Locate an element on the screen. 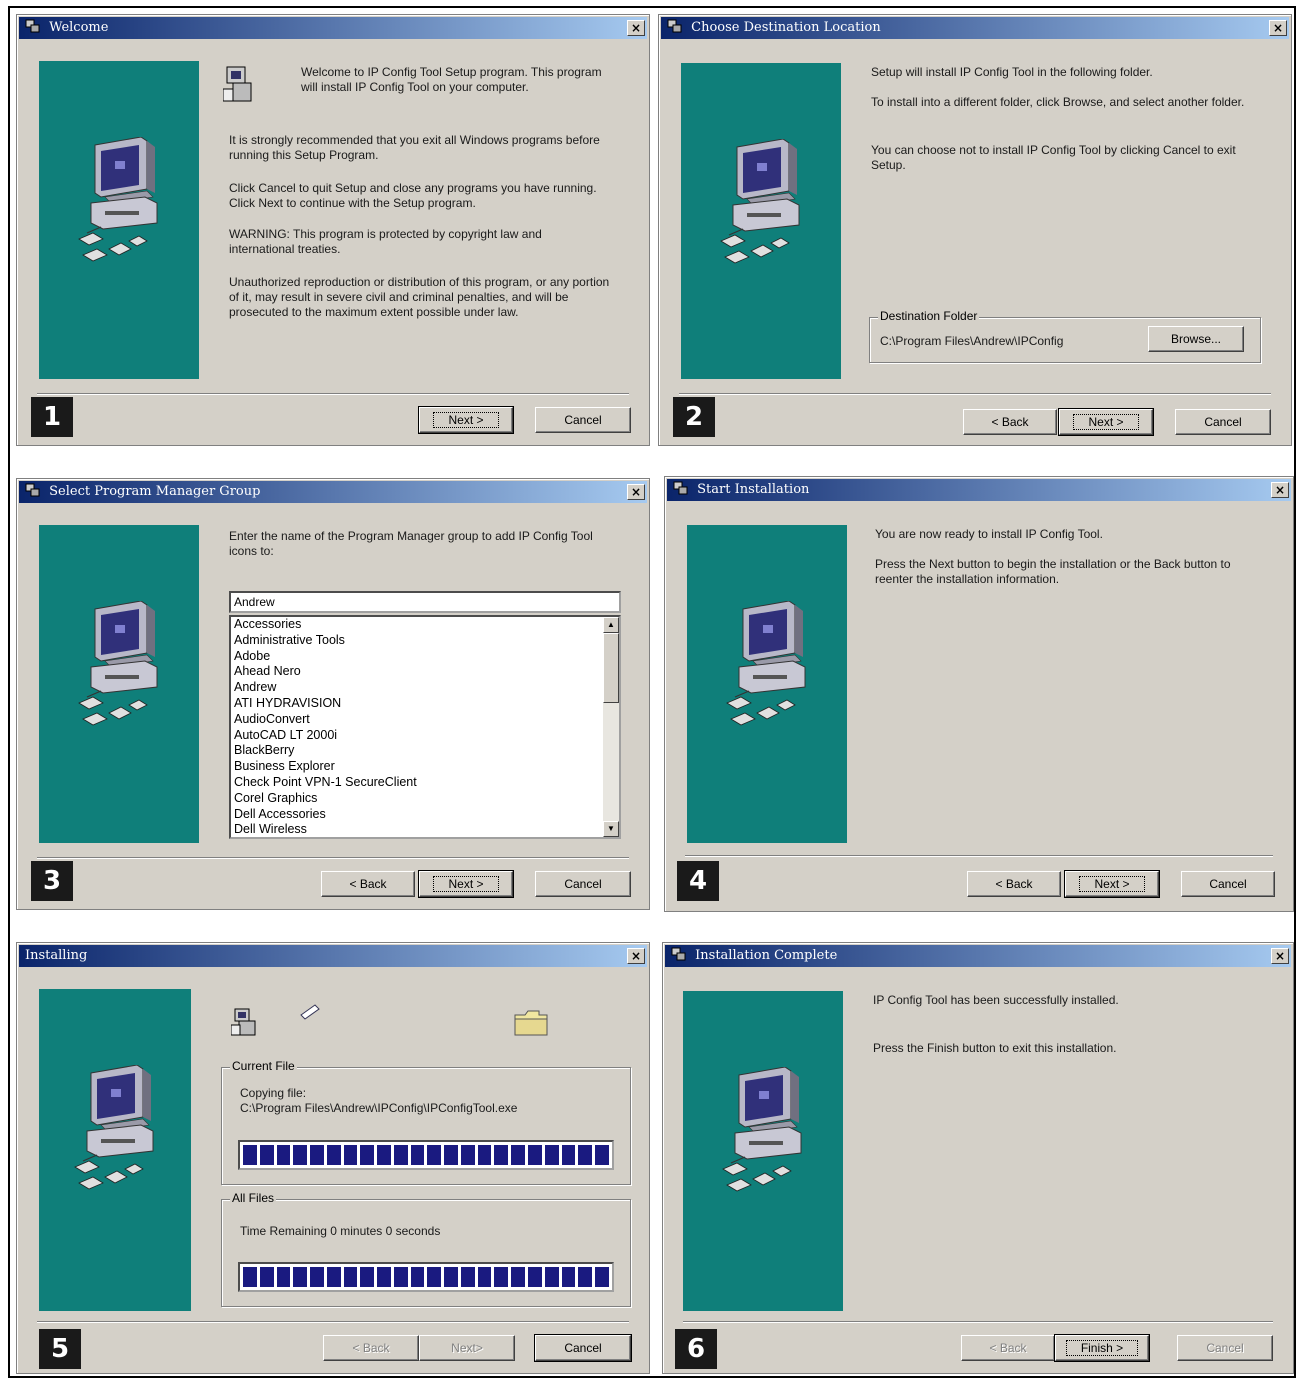  destination-path: C:\Program Files\Andrew\IPConfig is located at coordinates (972, 341).